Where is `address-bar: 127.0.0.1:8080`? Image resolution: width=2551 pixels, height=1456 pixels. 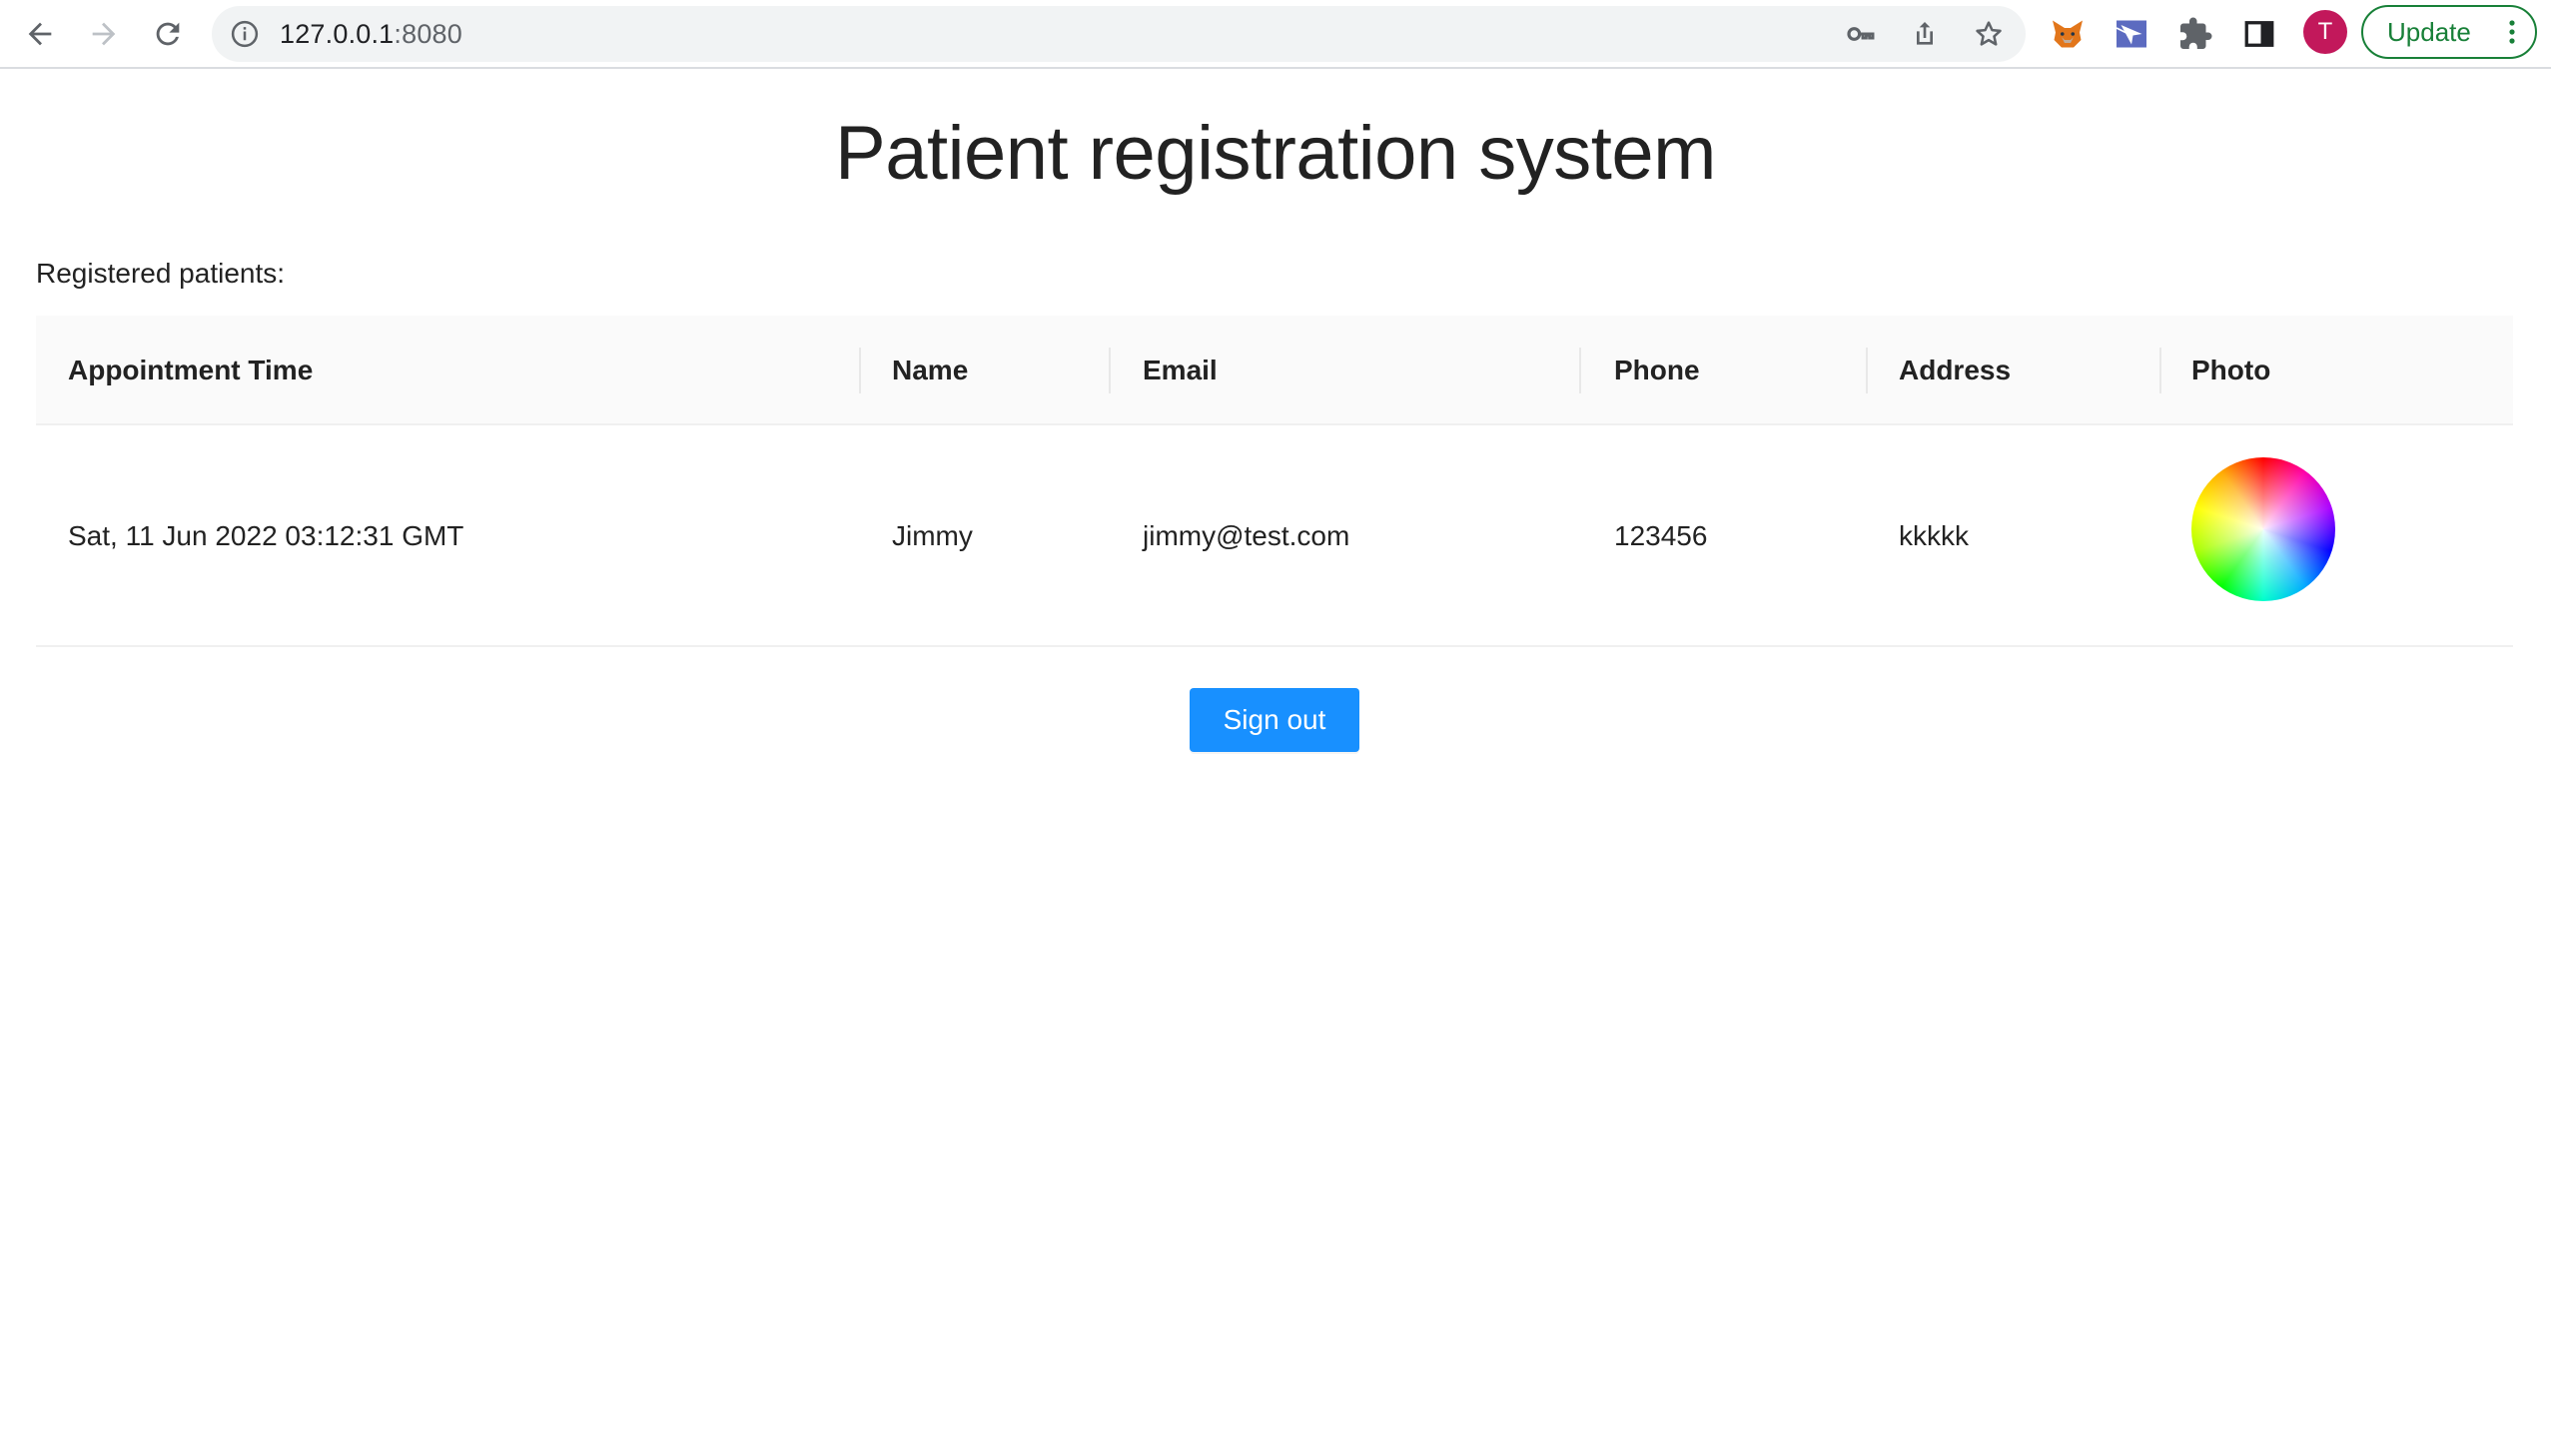
address-bar: 127.0.0.1:8080 is located at coordinates (1119, 34).